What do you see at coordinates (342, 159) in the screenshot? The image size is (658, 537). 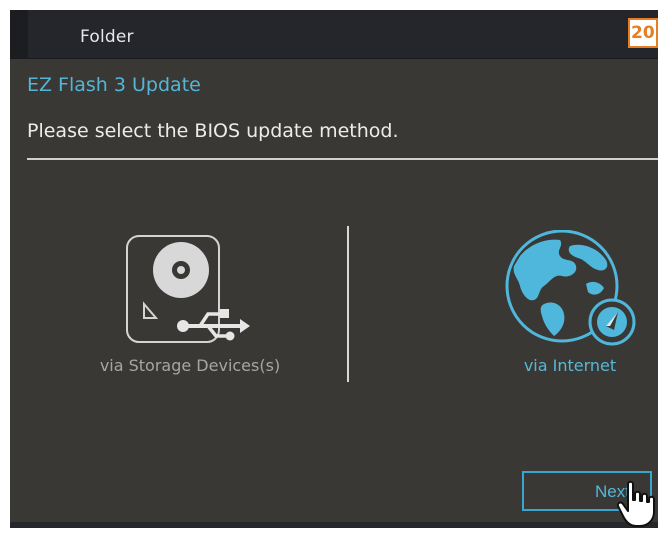 I see `title-divider` at bounding box center [342, 159].